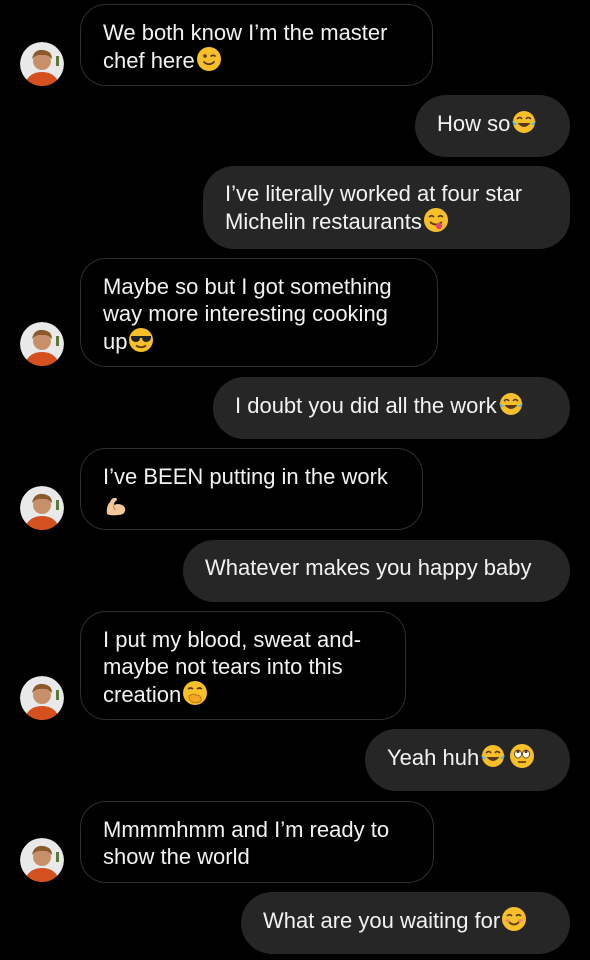 This screenshot has width=590, height=960. I want to click on outgoing-message: Yeah huh, so click(467, 760).